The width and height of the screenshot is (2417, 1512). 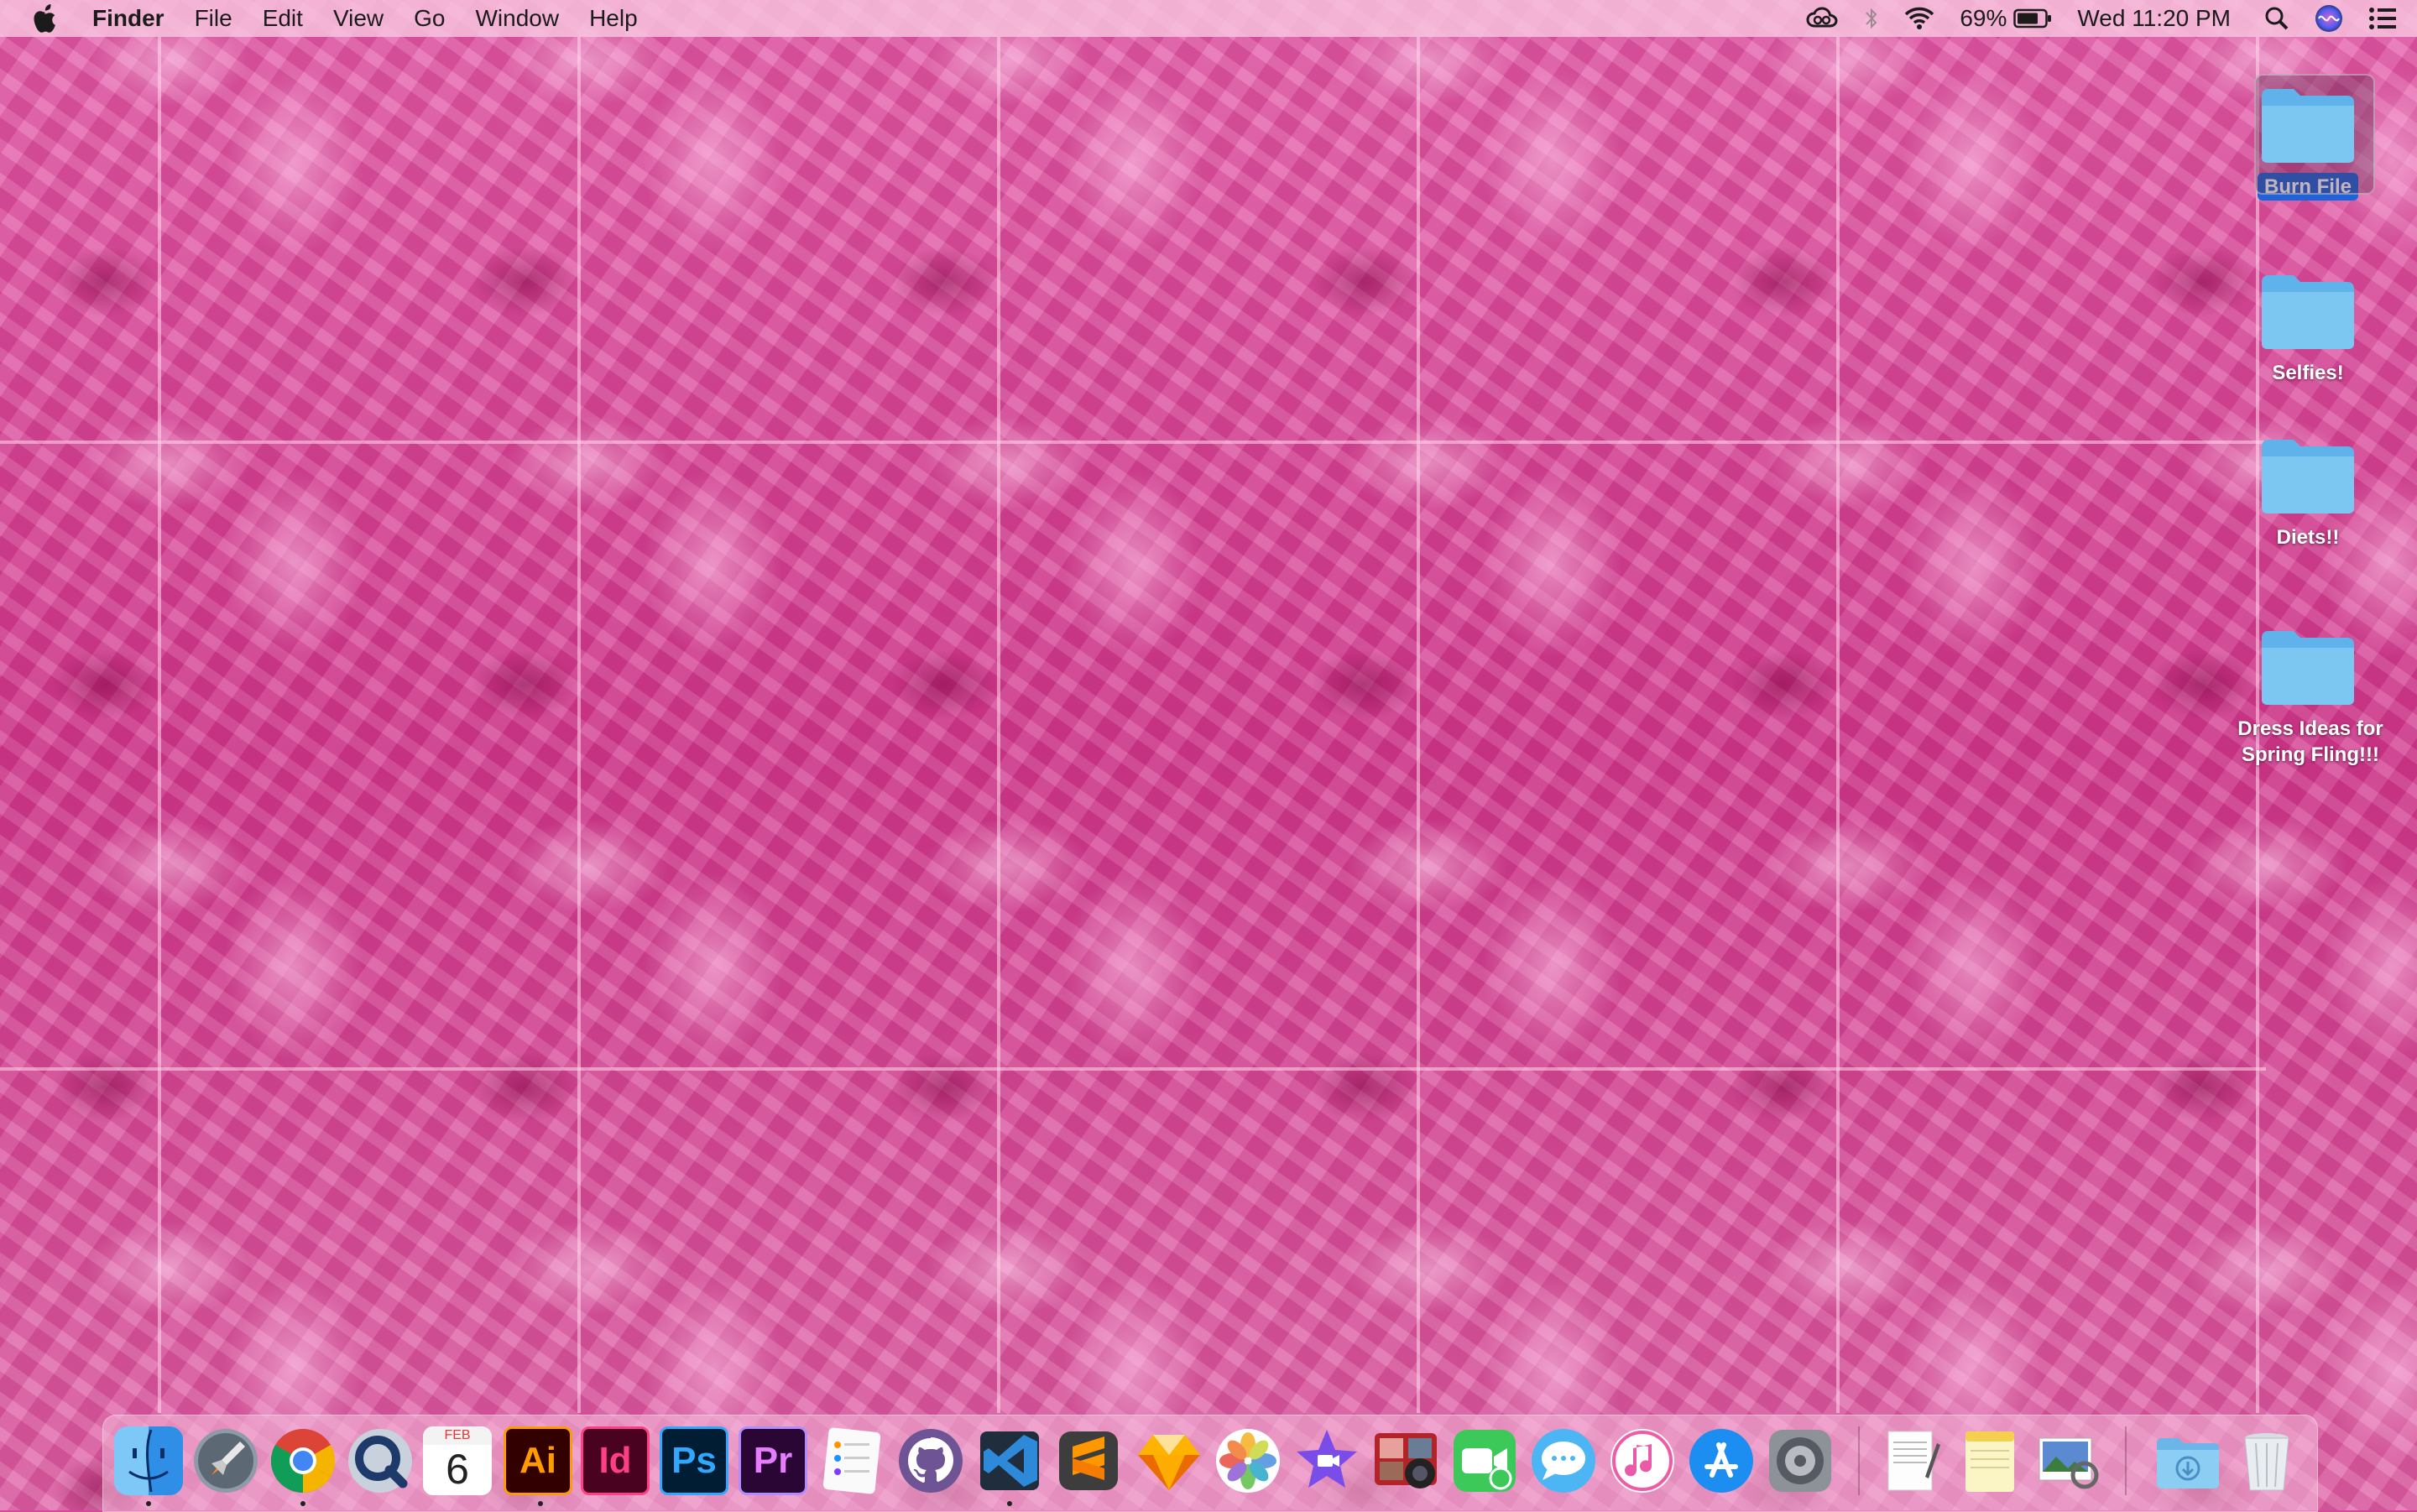 I want to click on menu-finder: Finder, so click(x=128, y=18).